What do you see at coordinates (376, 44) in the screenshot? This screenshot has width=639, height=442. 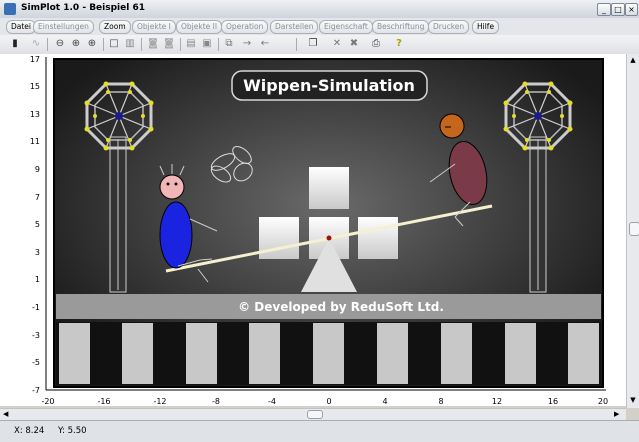 I see `print-icon: ⎙` at bounding box center [376, 44].